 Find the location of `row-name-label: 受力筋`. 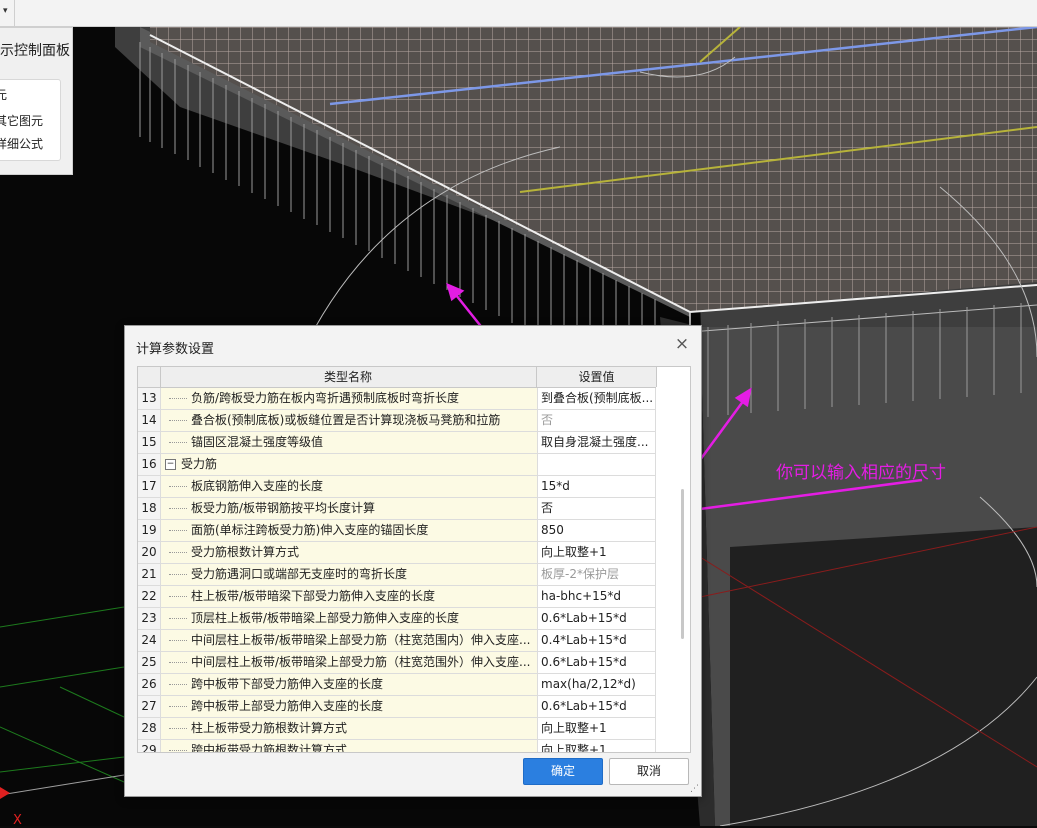

row-name-label: 受力筋 is located at coordinates (199, 464).